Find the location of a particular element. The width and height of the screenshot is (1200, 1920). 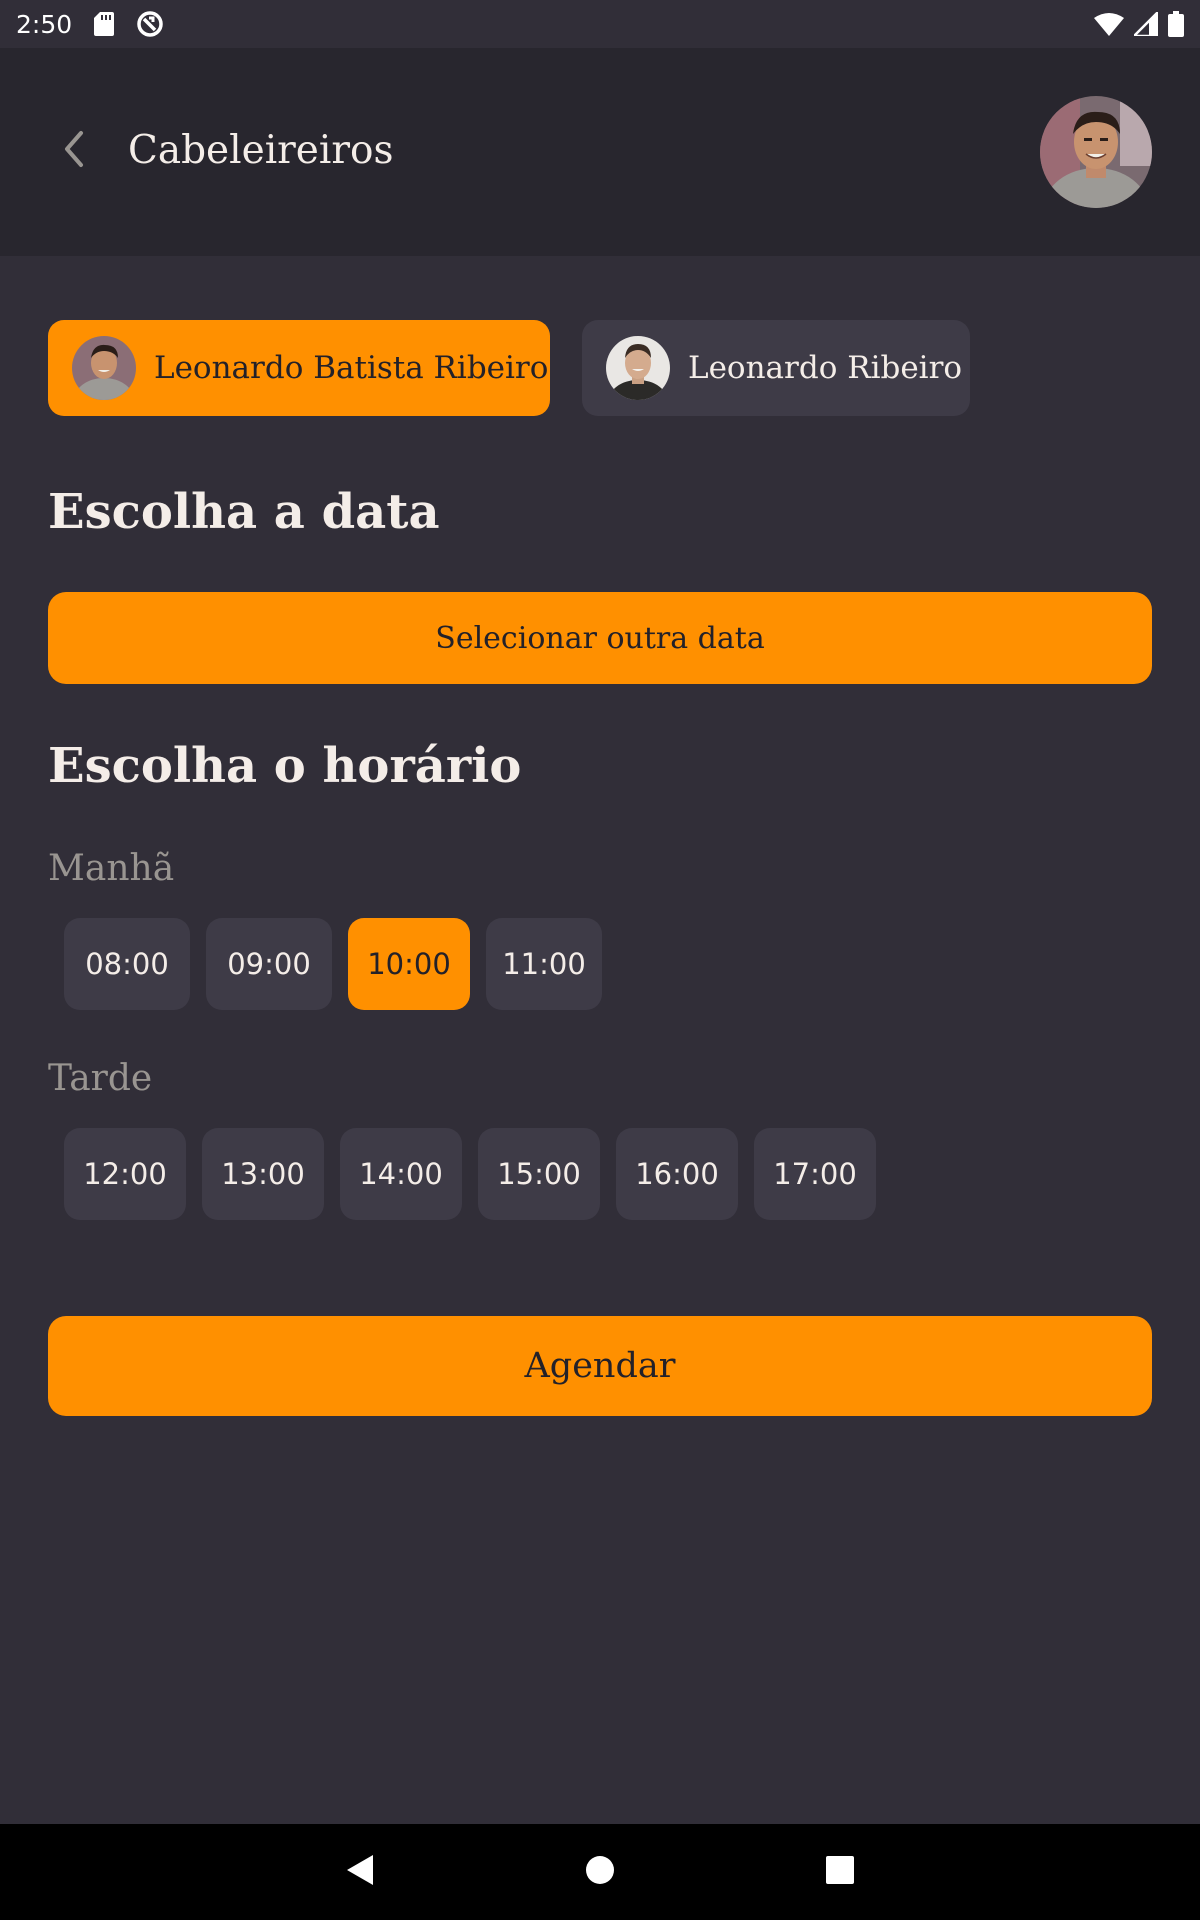

hour-1400: 14:00 is located at coordinates (401, 1174).